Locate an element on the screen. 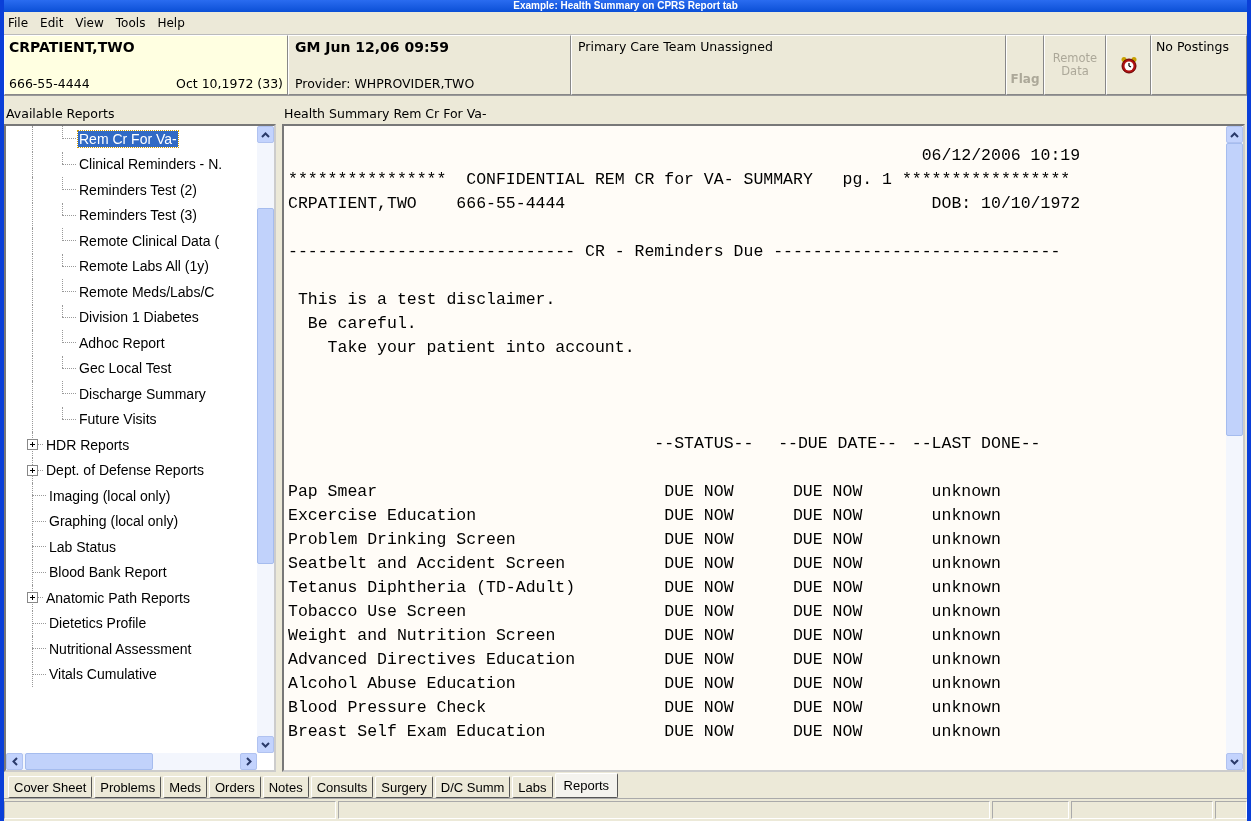  panel-label: Available Reports is located at coordinates (60, 114).